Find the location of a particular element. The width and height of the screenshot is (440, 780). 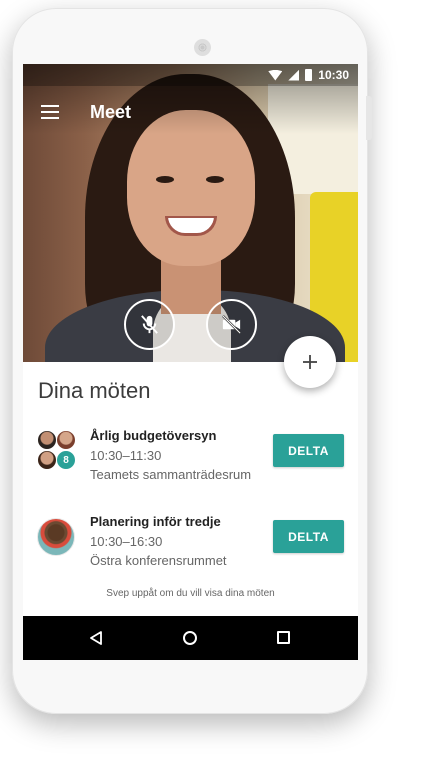

meeting-room: Östra konferensrummet is located at coordinates (158, 560).